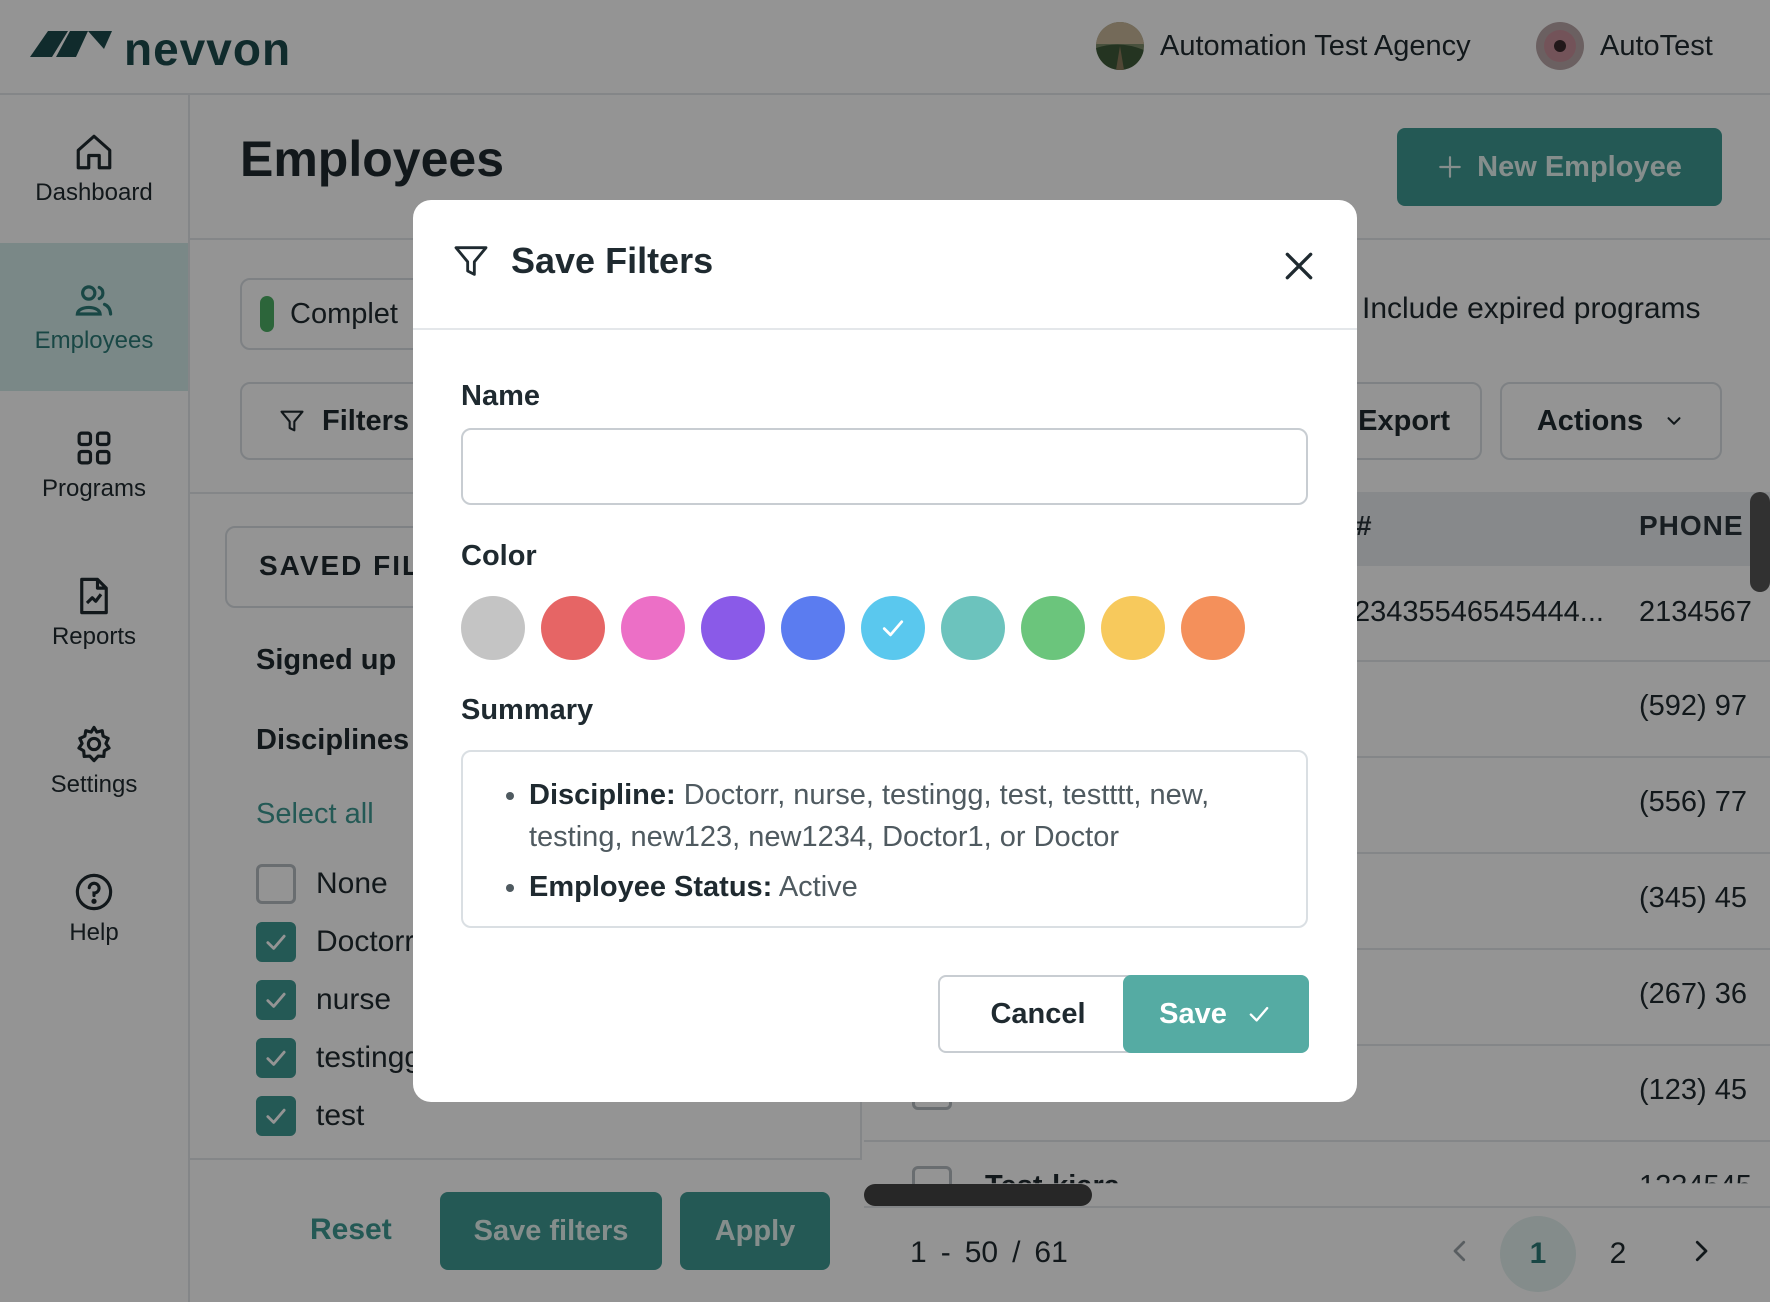 This screenshot has width=1770, height=1302. Describe the element at coordinates (499, 556) in the screenshot. I see `color-label: Color` at that location.